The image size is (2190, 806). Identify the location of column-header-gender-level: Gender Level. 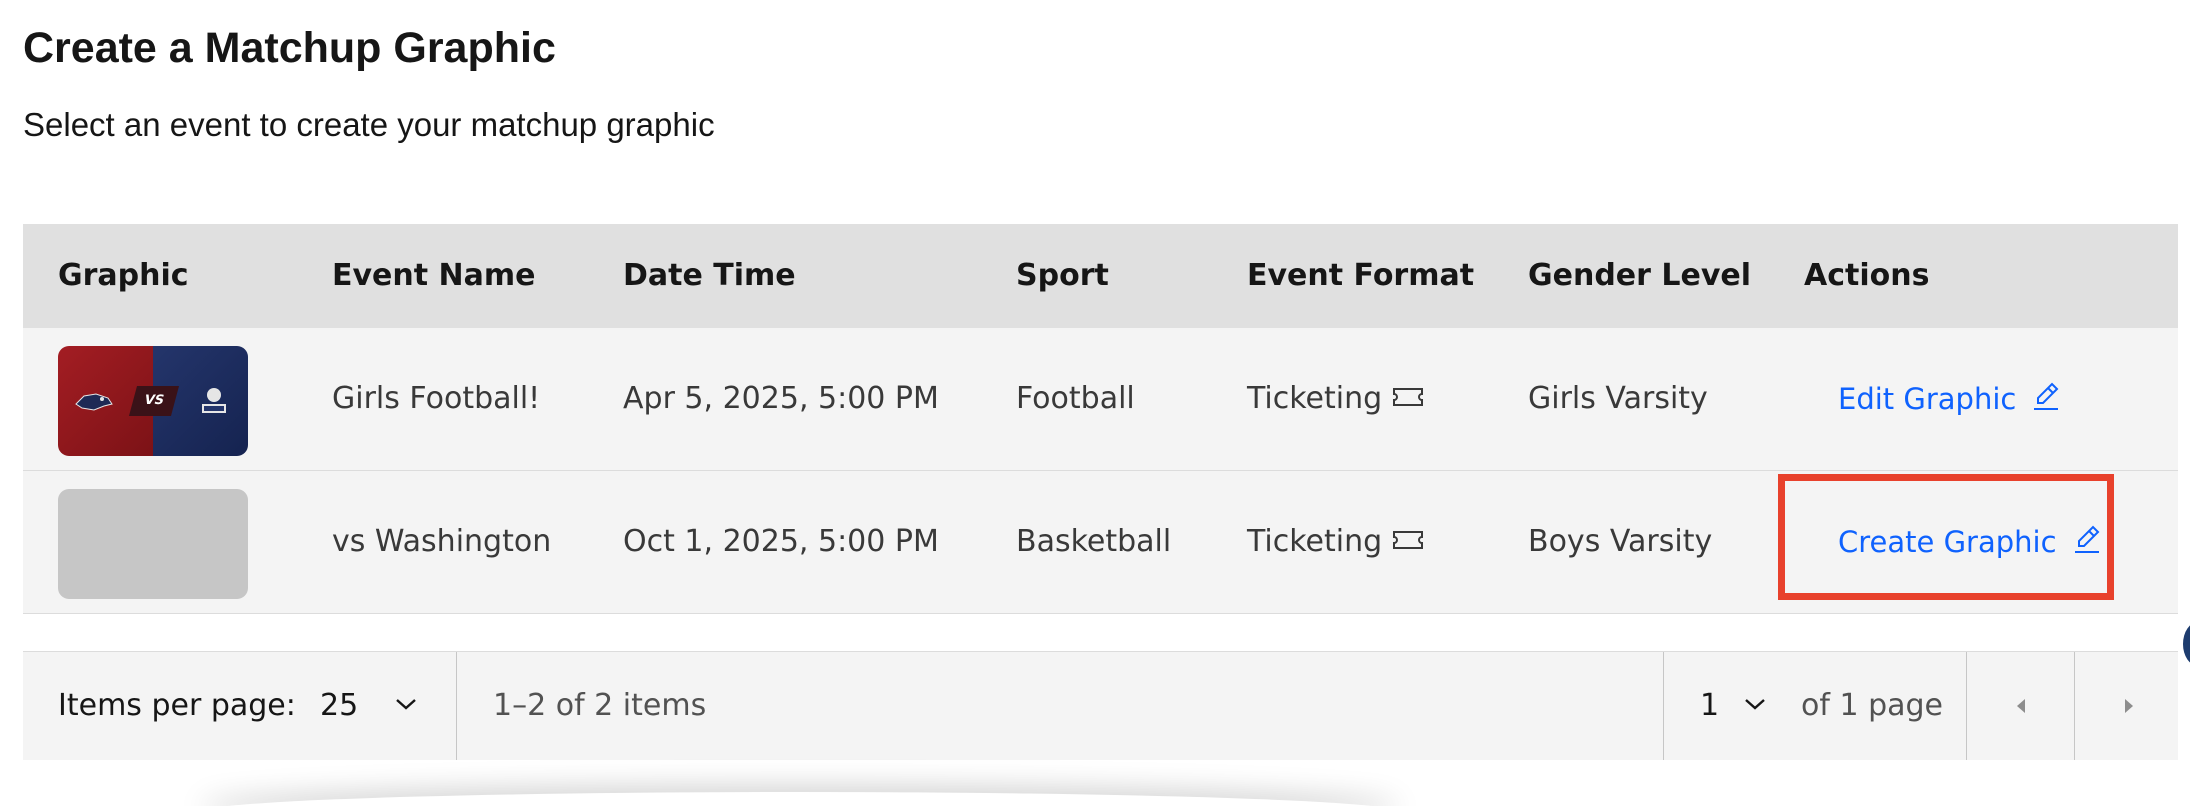
(1640, 275).